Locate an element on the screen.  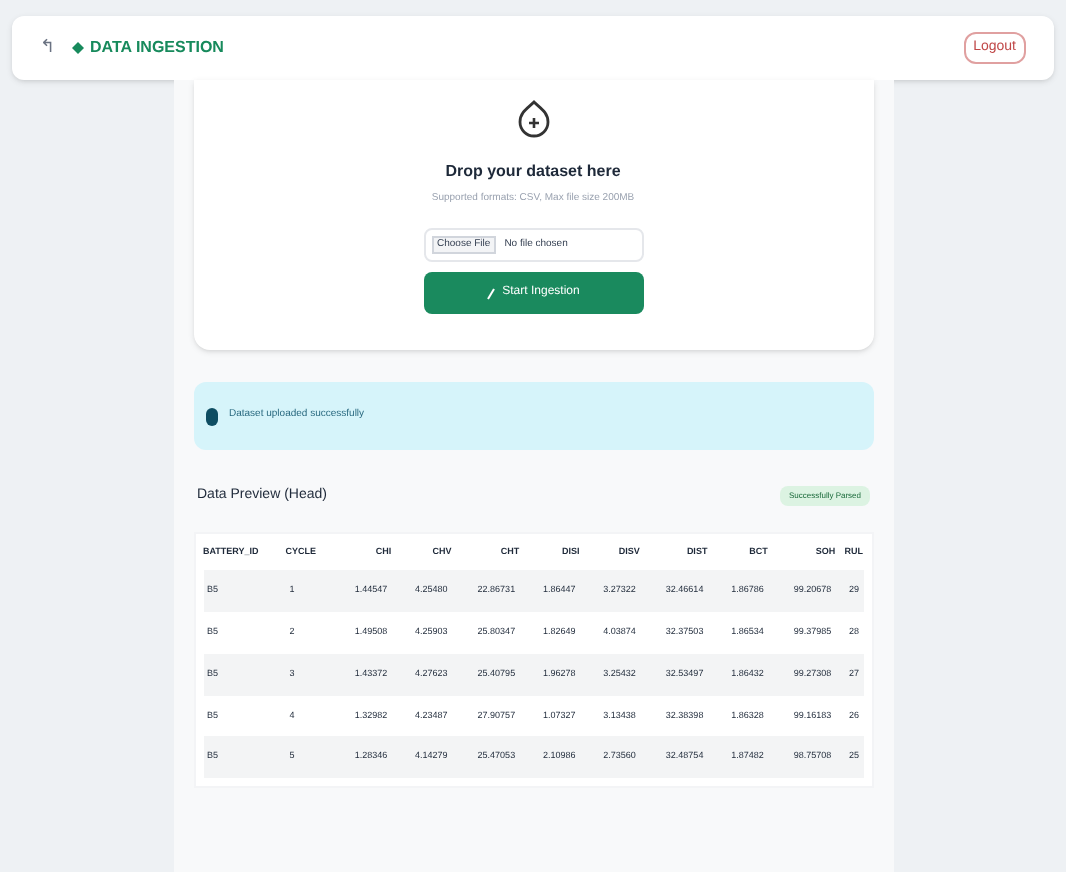
pen-icon is located at coordinates (491, 293).